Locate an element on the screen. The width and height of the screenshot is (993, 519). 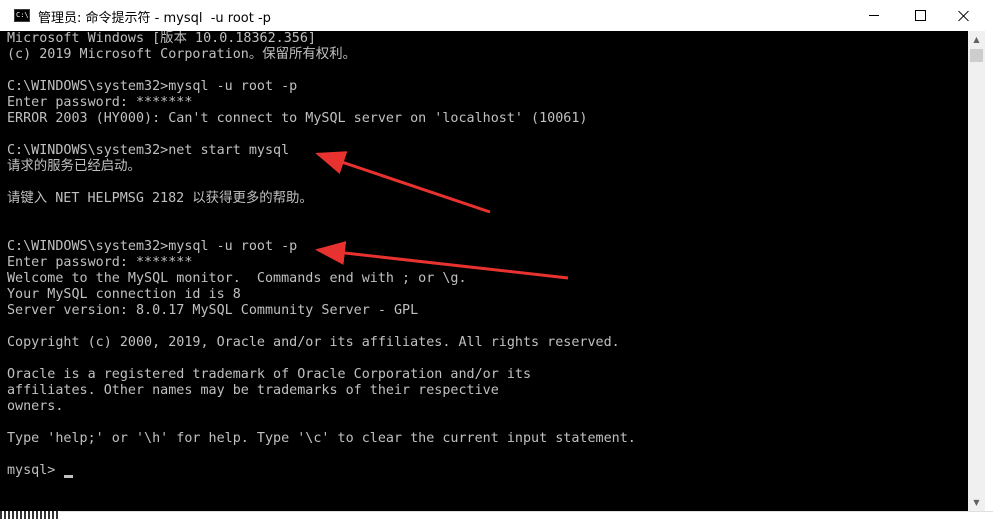
arrow-to-mysql-login is located at coordinates (442, 260).